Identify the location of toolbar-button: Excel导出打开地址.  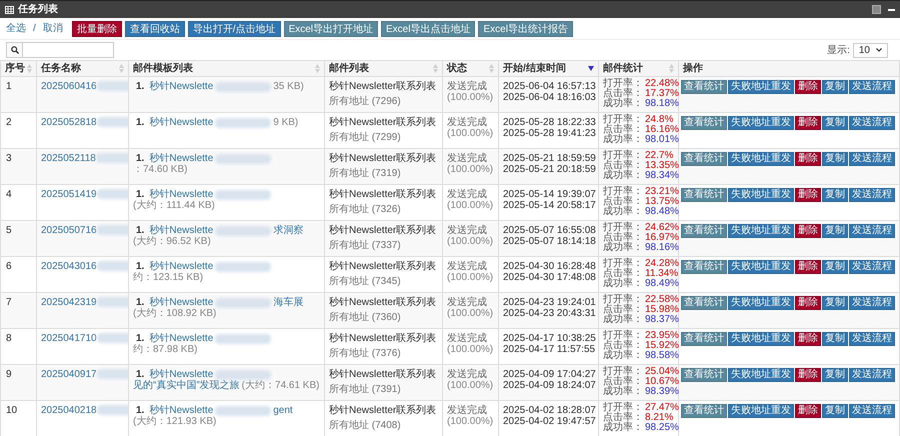
(331, 28).